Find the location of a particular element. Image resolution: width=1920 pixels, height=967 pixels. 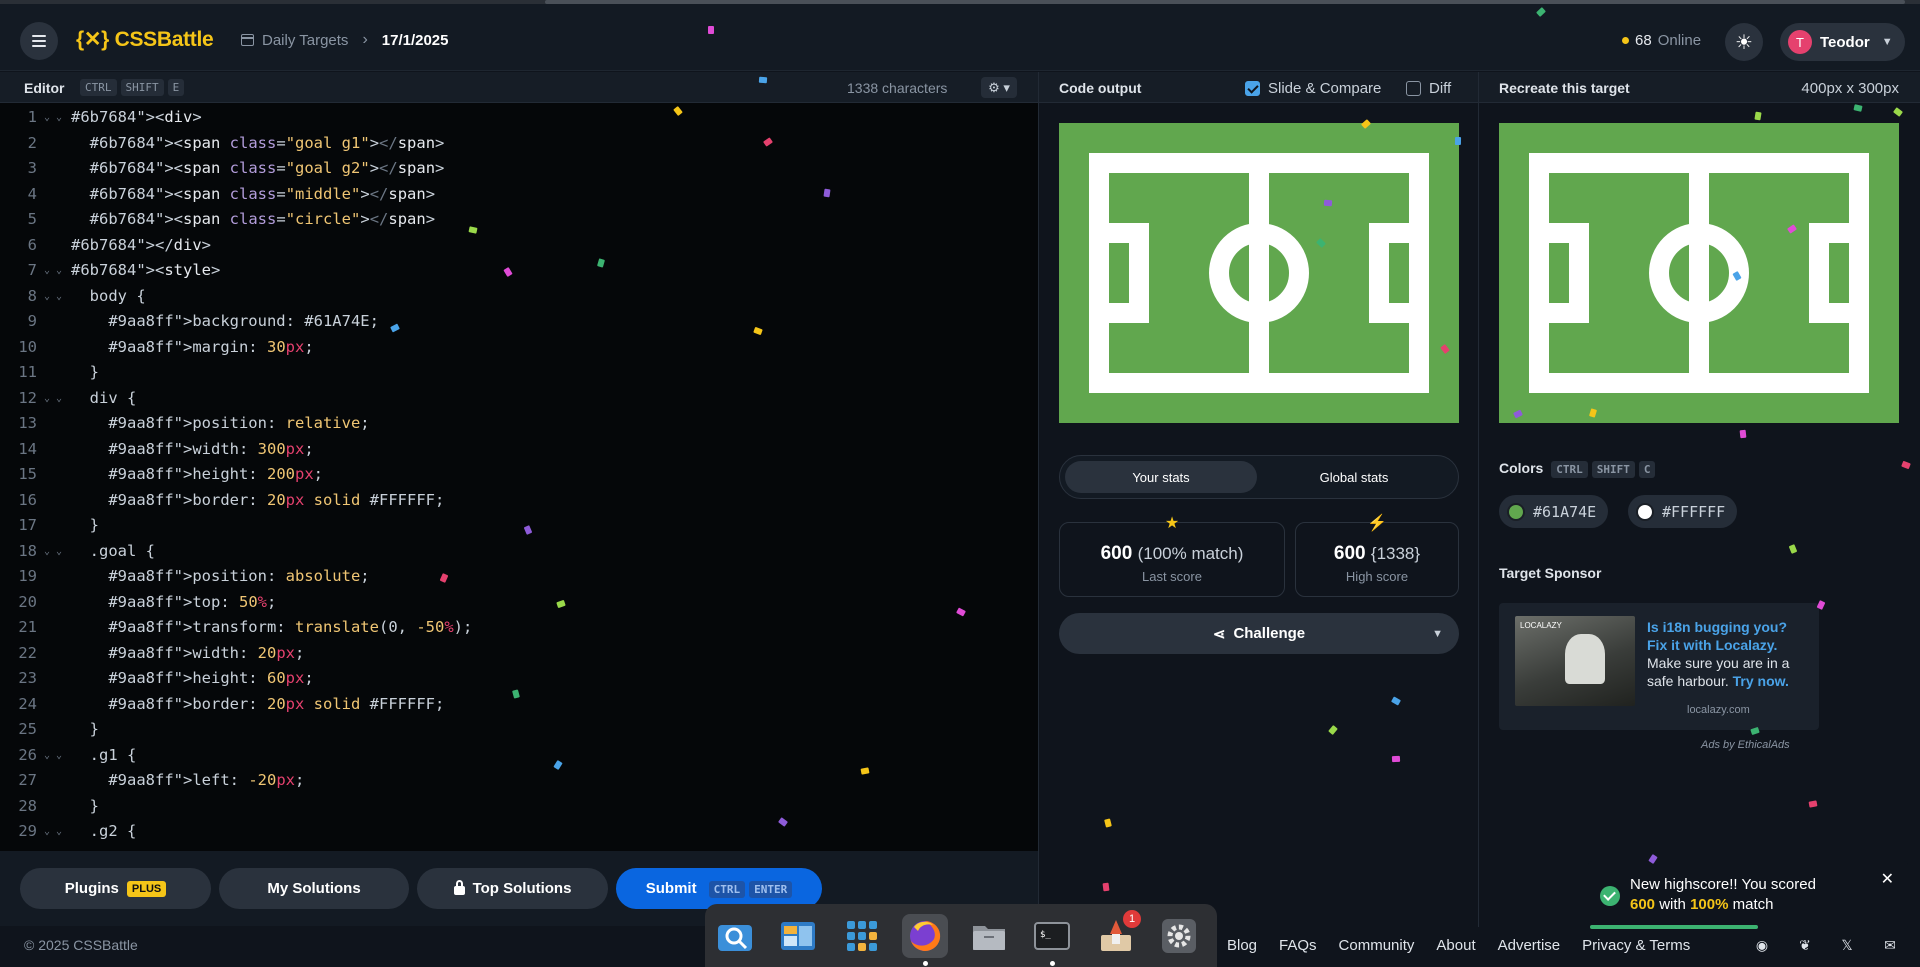

firefox-icon is located at coordinates (925, 940).